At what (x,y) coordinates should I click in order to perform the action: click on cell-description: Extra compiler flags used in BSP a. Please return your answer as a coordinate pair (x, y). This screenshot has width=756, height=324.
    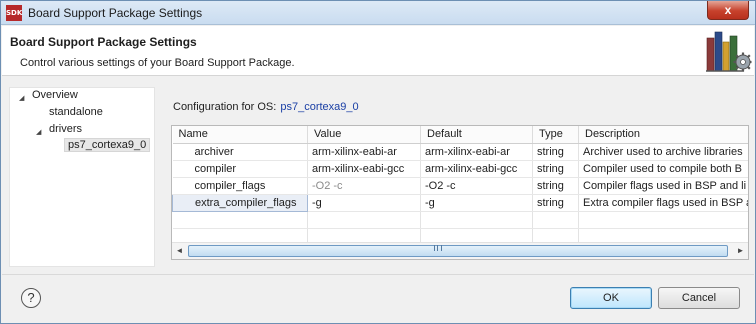
    Looking at the image, I should click on (663, 203).